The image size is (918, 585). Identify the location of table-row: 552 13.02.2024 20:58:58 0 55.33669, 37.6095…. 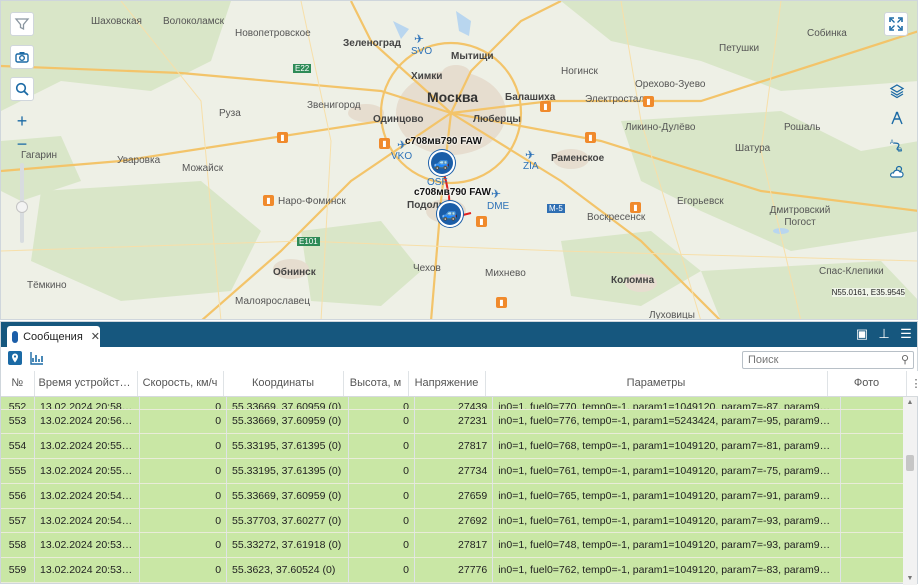
(452, 403).